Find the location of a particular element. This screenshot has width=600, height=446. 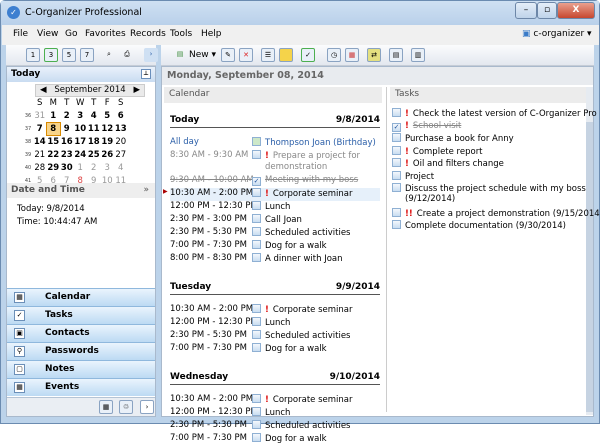

calendar-day: 12 is located at coordinates (108, 129).